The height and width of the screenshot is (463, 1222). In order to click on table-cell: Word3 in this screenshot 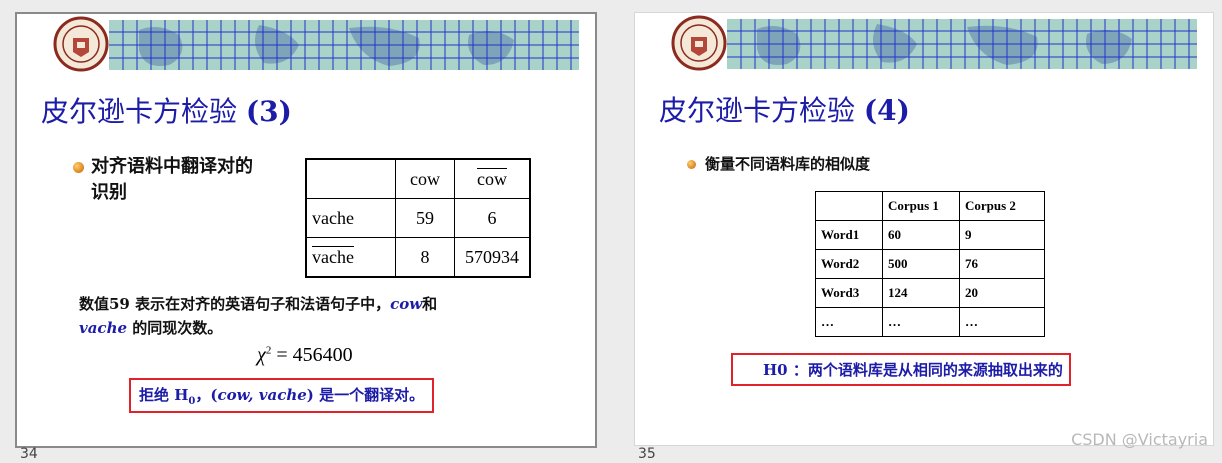, I will do `click(849, 293)`.